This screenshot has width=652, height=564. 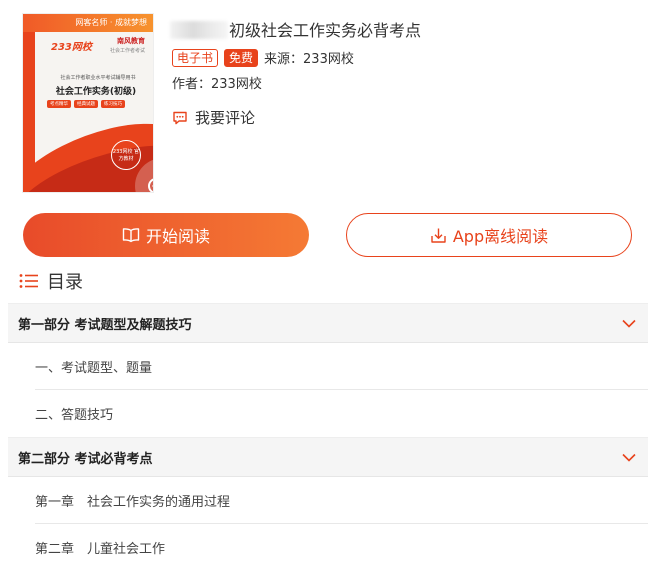 I want to click on book-author: 作者：233网校, so click(x=217, y=84).